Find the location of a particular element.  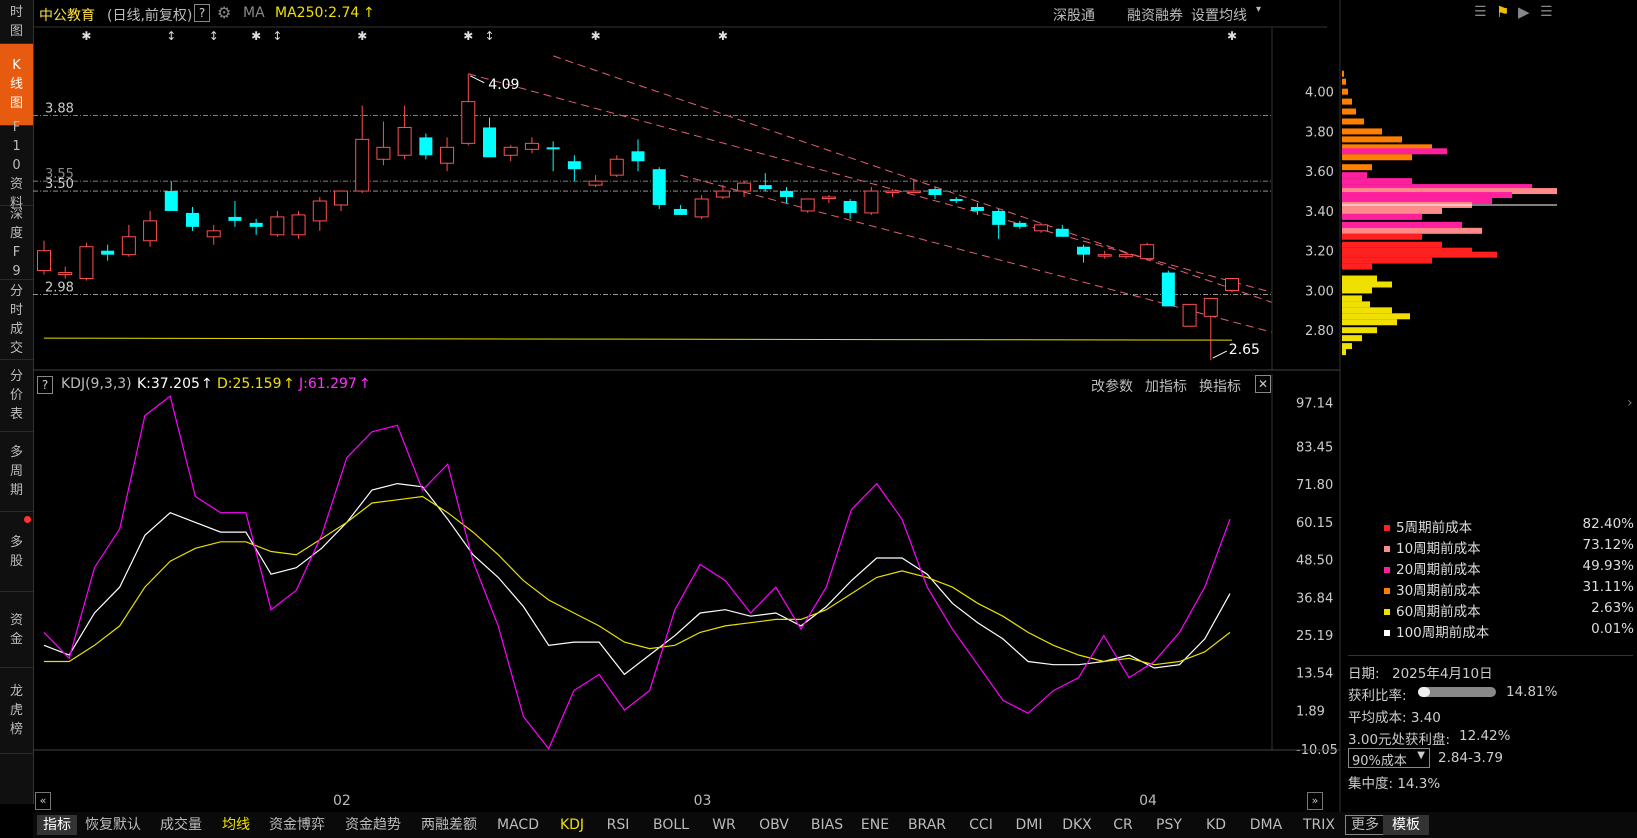

divider is located at coordinates (1490, 655).